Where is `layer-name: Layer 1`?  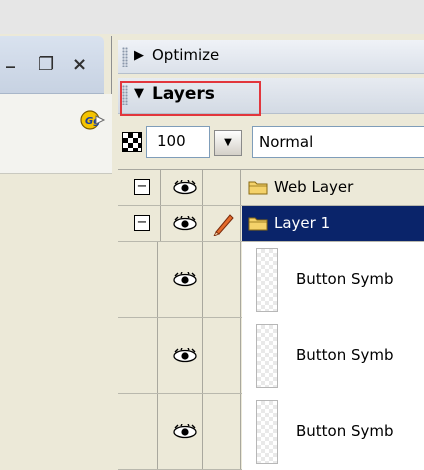 layer-name: Layer 1 is located at coordinates (302, 223).